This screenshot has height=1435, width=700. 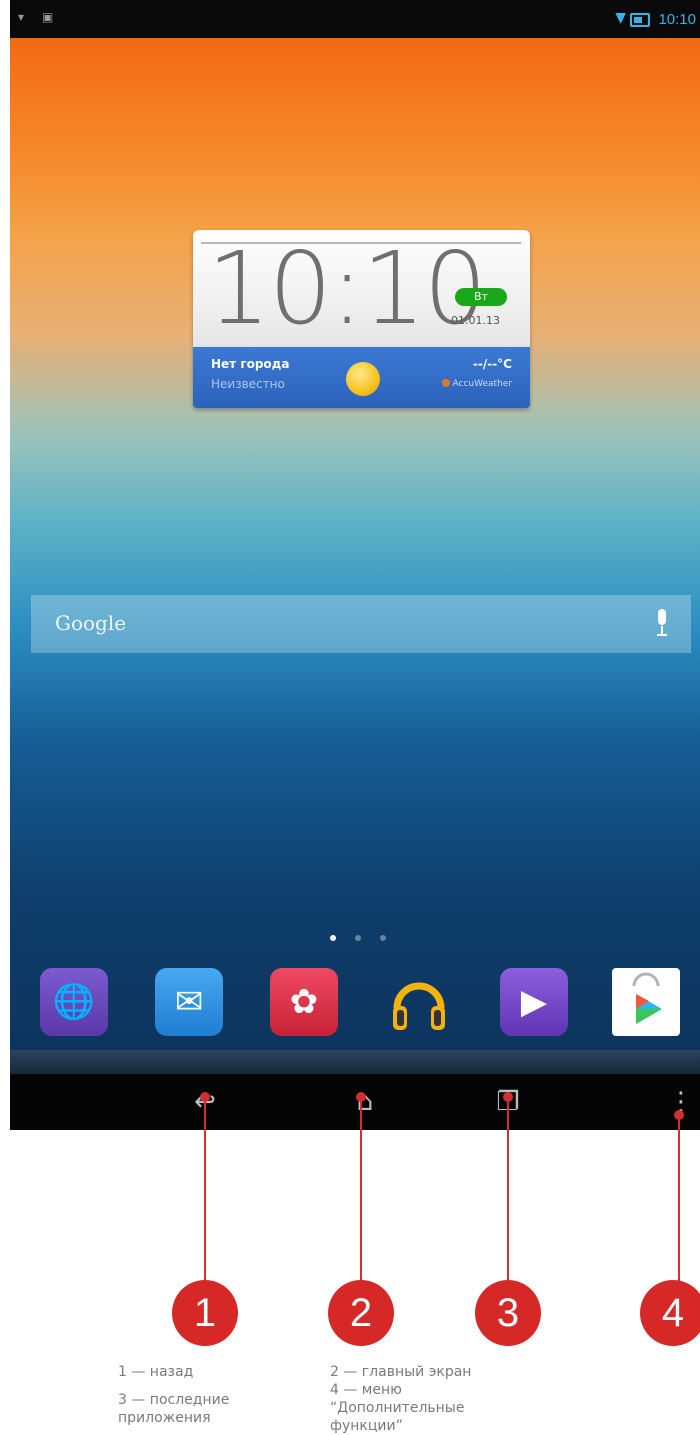 I want to click on callout-marker-4: 4, so click(x=670, y=1313).